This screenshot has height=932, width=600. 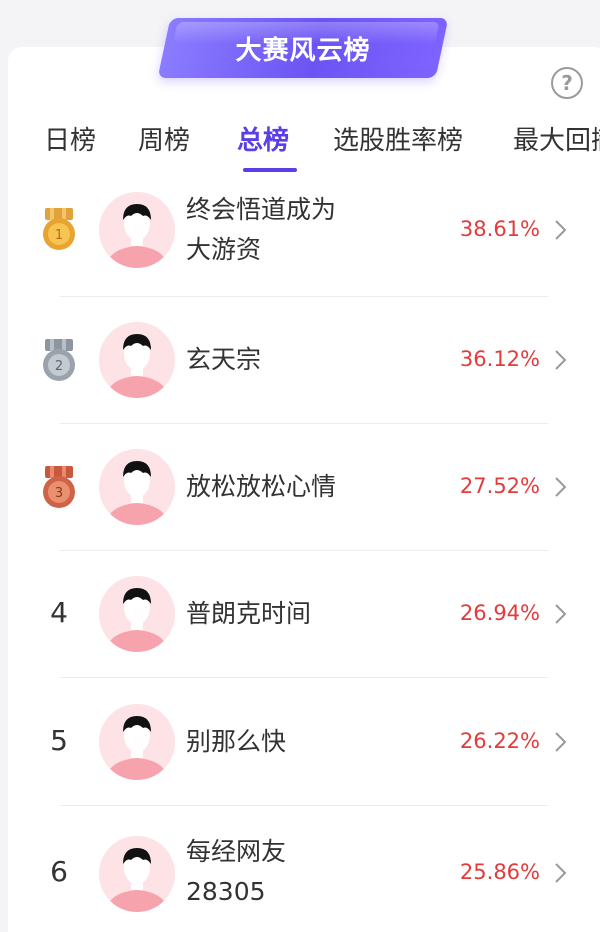 I want to click on ranking-row-1: 1 终会悟道成为 大游资 38.61%, so click(x=300, y=243).